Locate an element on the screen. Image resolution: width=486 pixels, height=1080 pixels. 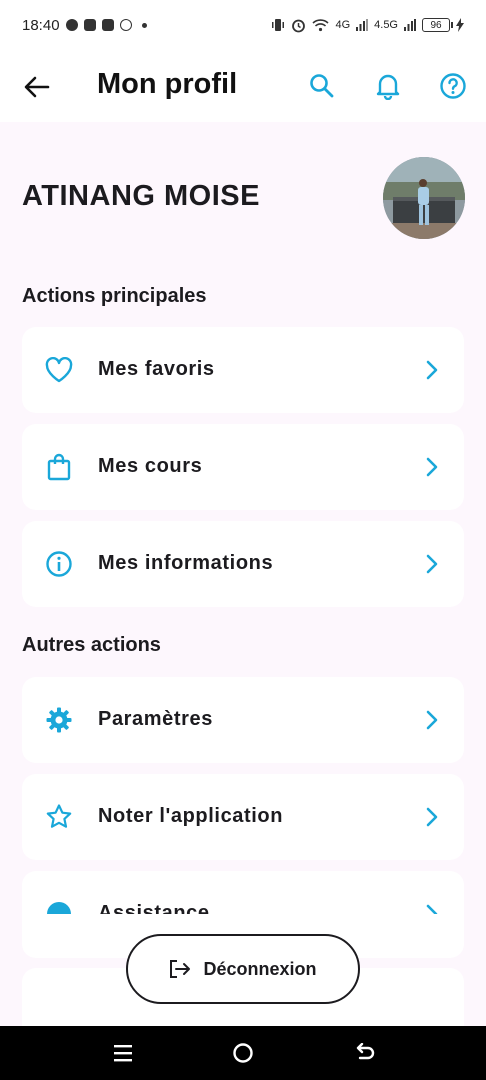
home-button is located at coordinates (243, 1053).